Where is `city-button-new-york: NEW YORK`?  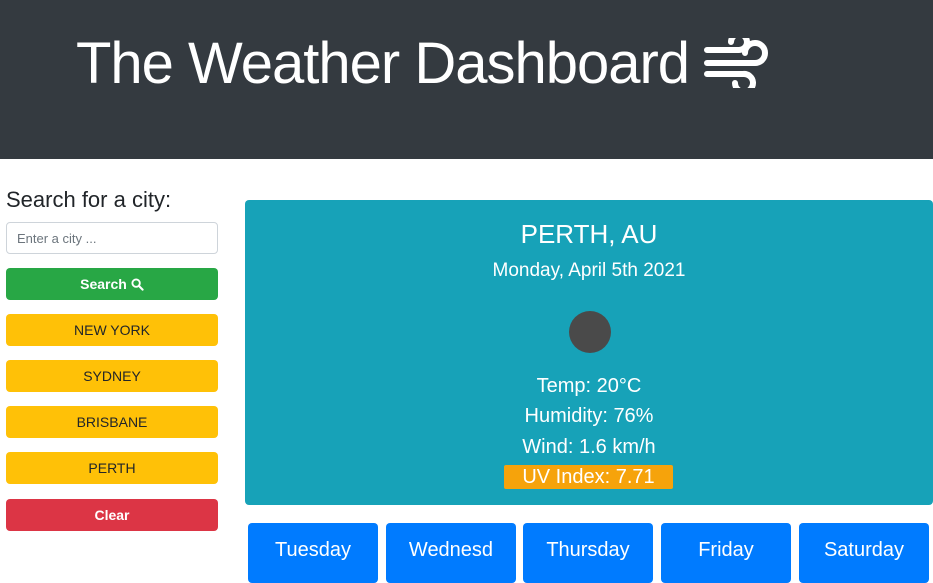 city-button-new-york: NEW YORK is located at coordinates (112, 330).